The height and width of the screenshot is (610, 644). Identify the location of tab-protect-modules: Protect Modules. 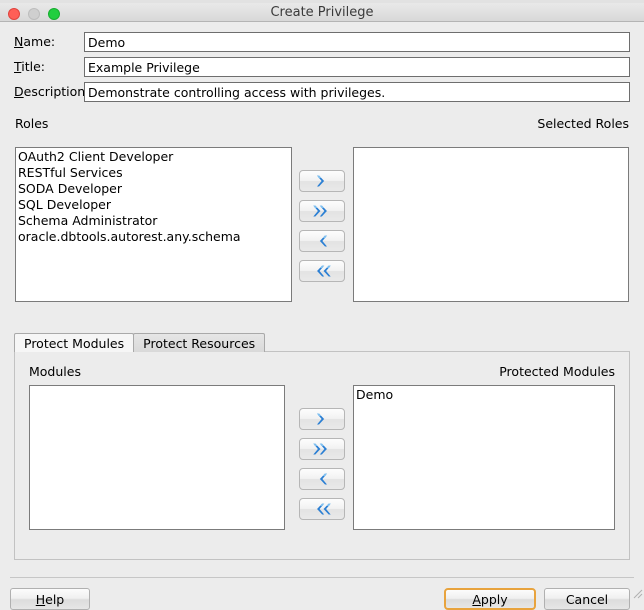
(74, 342).